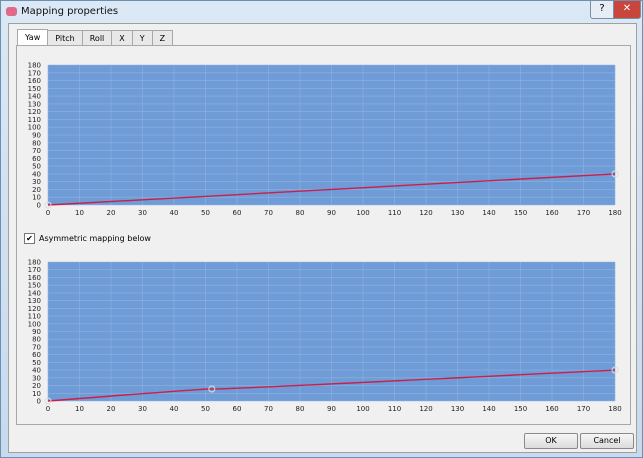  What do you see at coordinates (95, 238) in the screenshot?
I see `checkbox-label: Asymmetric mapping below` at bounding box center [95, 238].